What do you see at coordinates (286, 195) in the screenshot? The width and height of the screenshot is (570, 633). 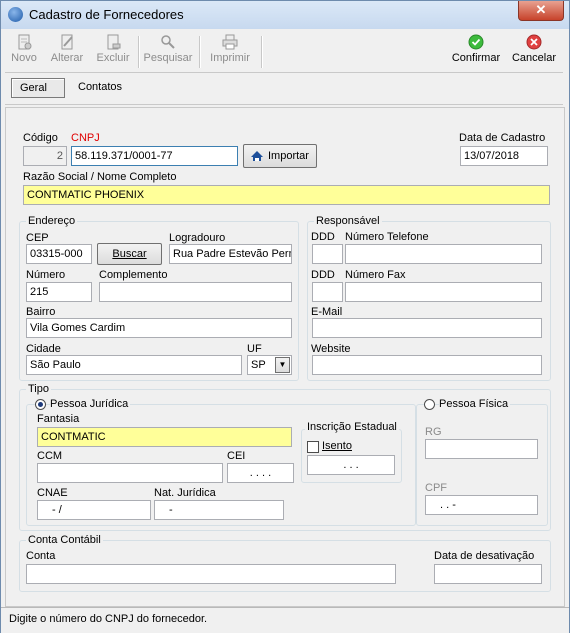 I see `razao-field: CONTMATIC PHOENIX` at bounding box center [286, 195].